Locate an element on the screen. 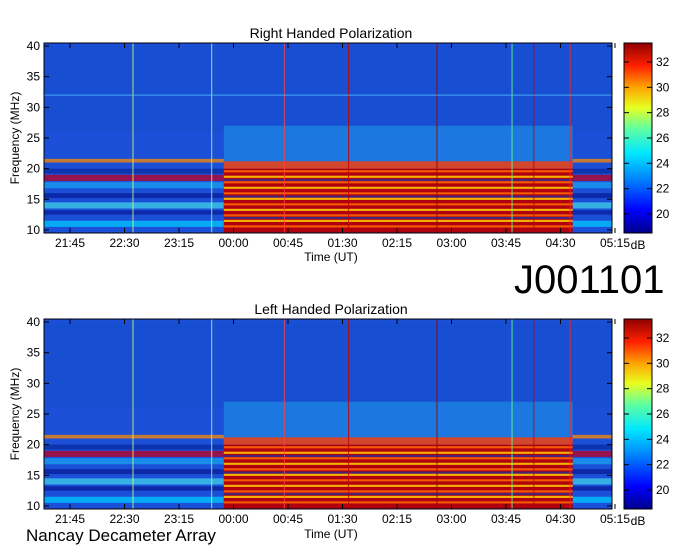  y-tick-label: 25 is located at coordinates (34, 414).